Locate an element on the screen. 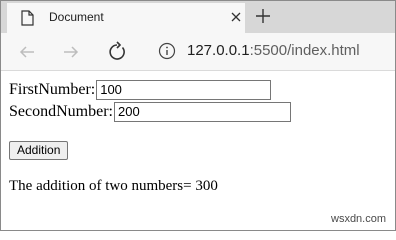  second-number-input: 200 is located at coordinates (202, 112).